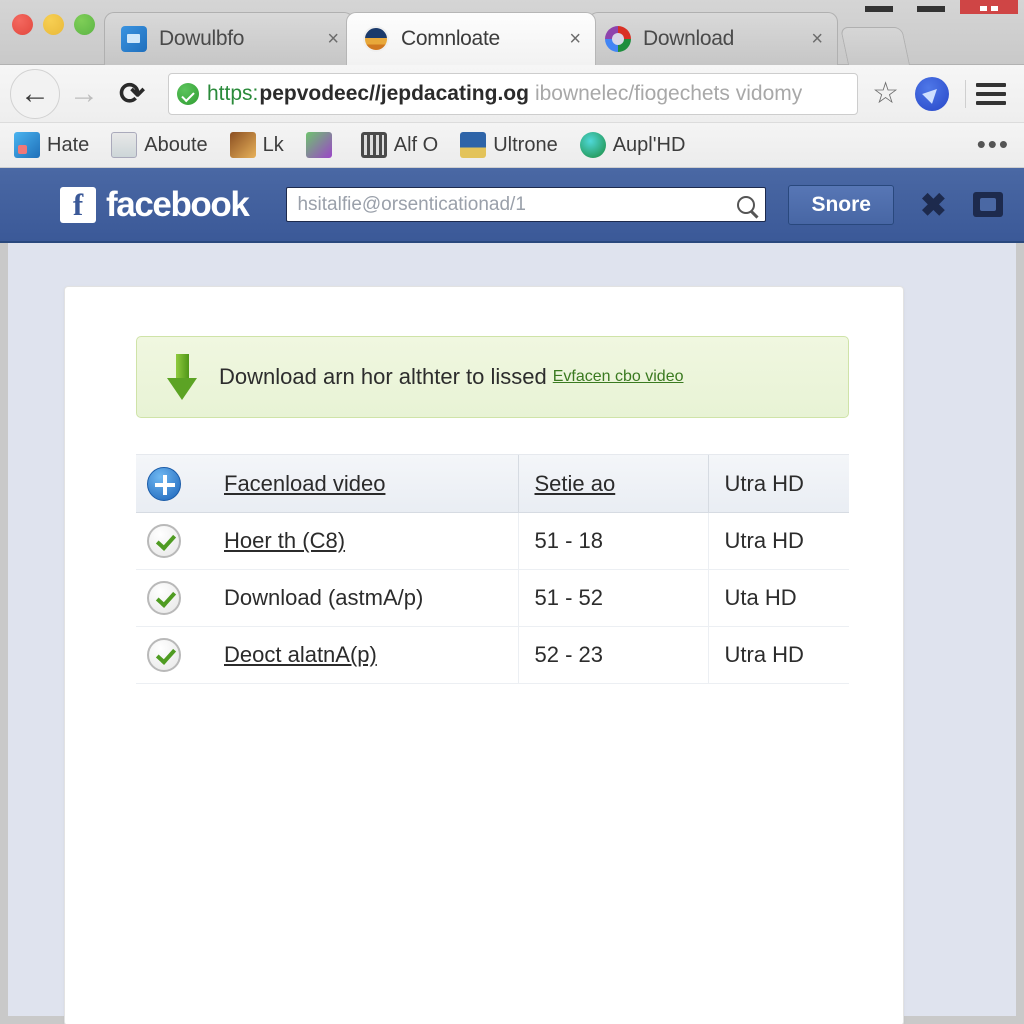  I want to click on browser-tab-1: Dowulbfo ×, so click(229, 38).